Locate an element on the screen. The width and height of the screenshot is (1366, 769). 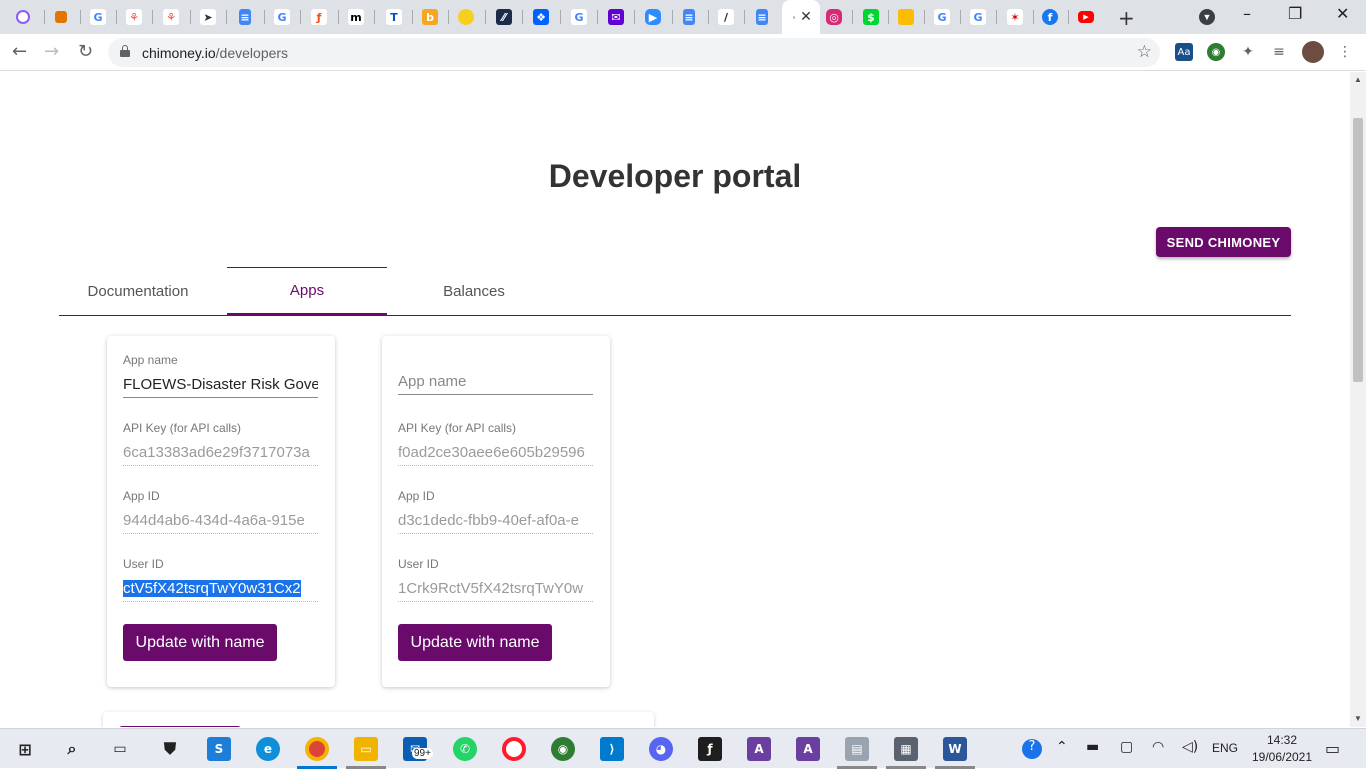
user-id-field: User ID 1Crk9RctV5fX42tsrqTwY0w is located at coordinates (495, 579).